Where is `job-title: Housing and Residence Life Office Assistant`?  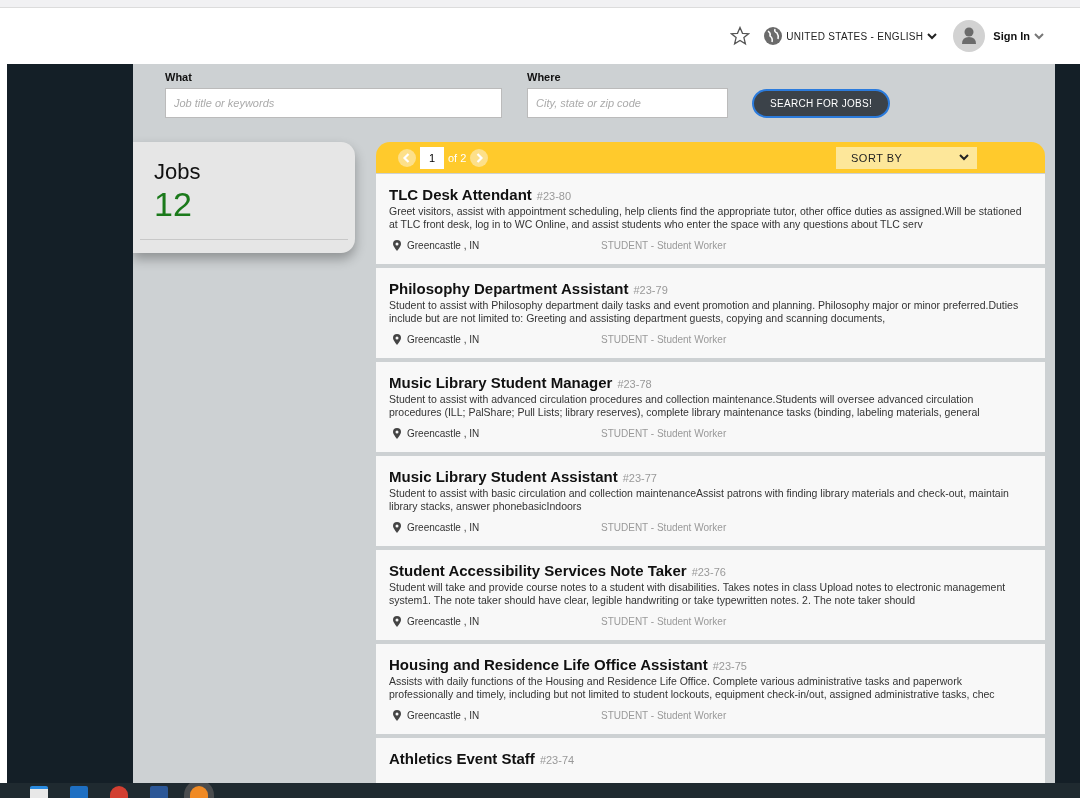 job-title: Housing and Residence Life Office Assistant is located at coordinates (548, 664).